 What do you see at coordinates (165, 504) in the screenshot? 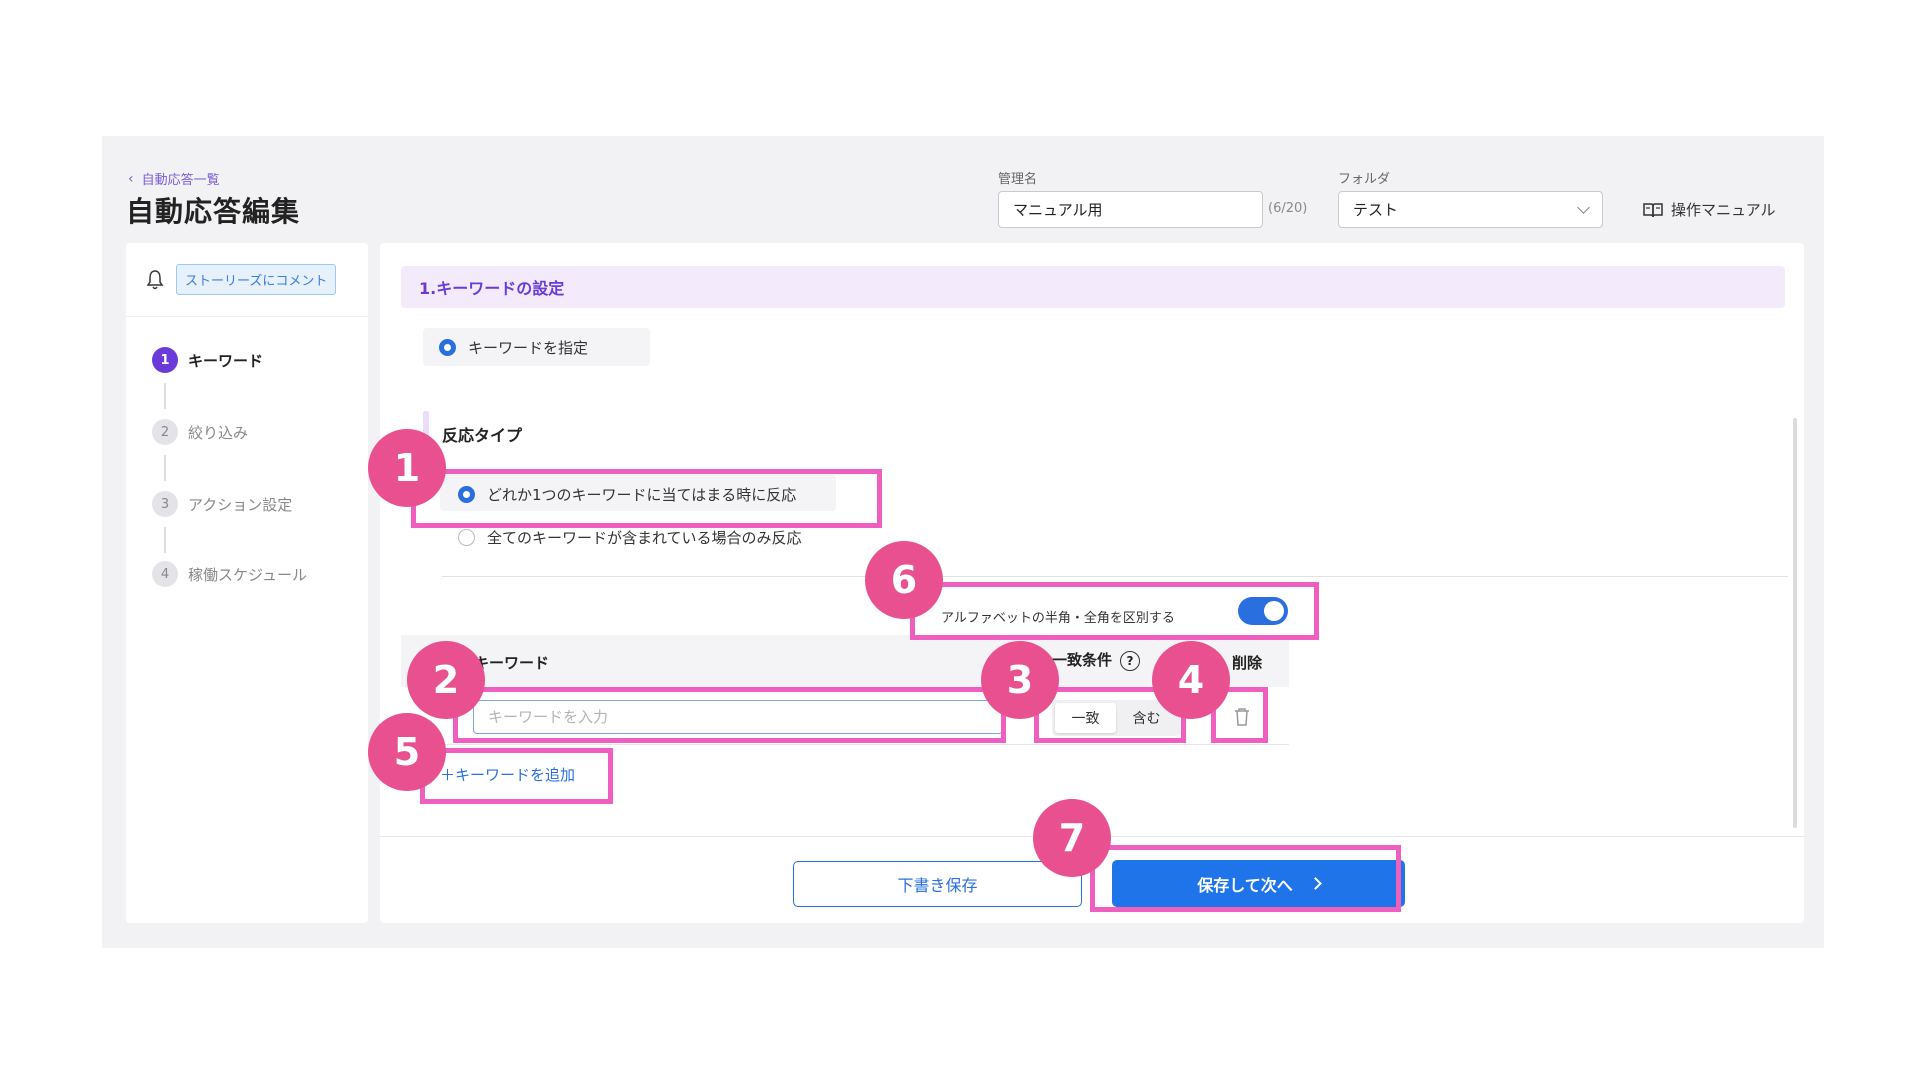
I see `step-number: 3` at bounding box center [165, 504].